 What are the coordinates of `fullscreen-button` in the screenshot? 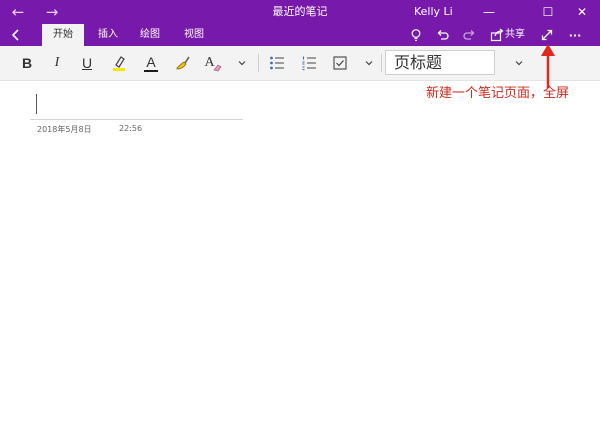 It's located at (547, 35).